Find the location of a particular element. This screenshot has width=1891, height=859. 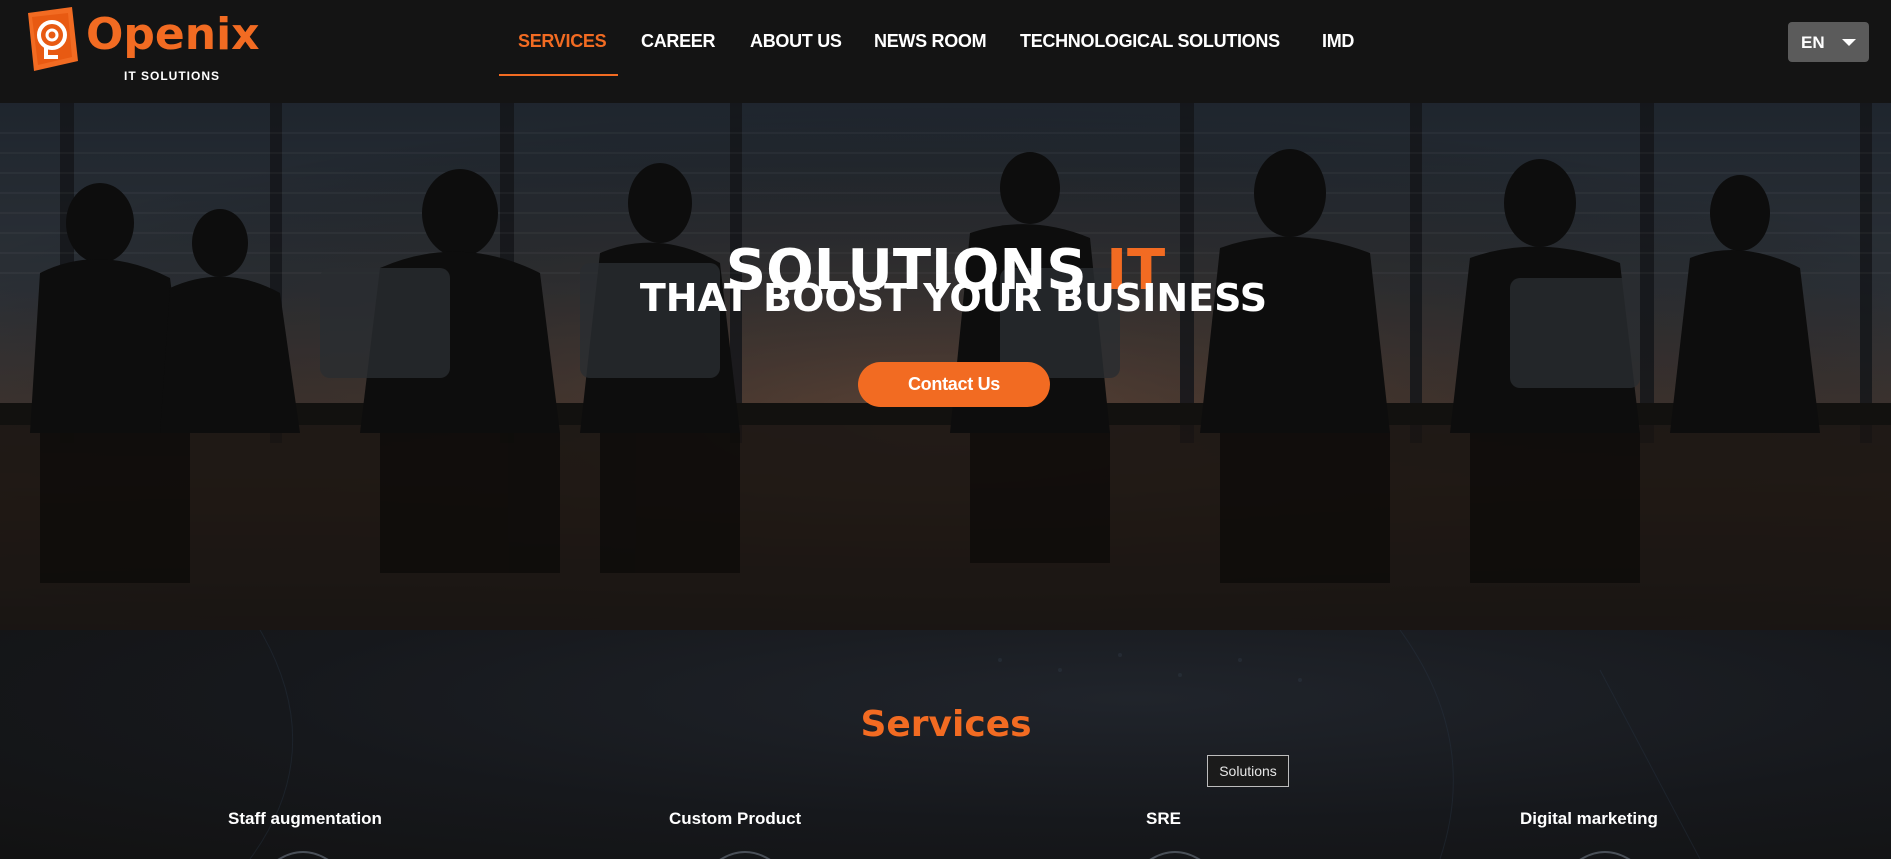

logo-head-icon is located at coordinates (53, 39).